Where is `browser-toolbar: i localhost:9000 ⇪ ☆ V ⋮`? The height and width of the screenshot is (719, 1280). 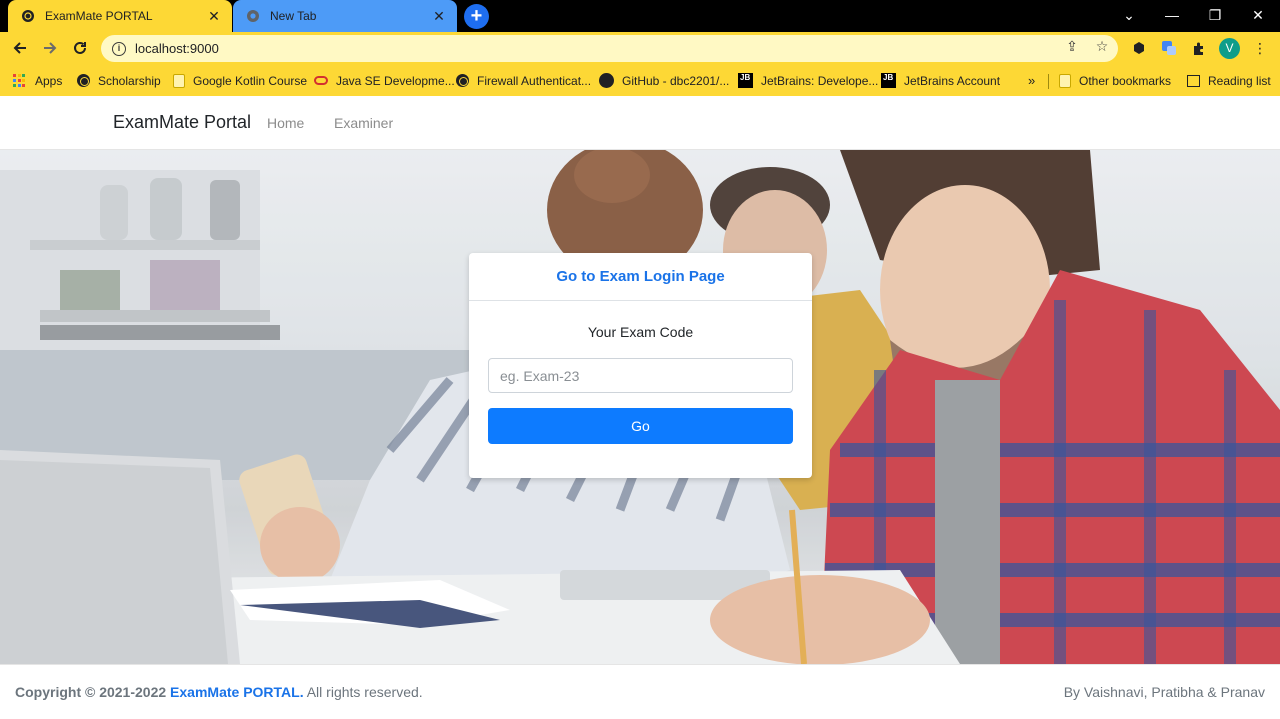
browser-toolbar: i localhost:9000 ⇪ ☆ V ⋮ is located at coordinates (640, 48).